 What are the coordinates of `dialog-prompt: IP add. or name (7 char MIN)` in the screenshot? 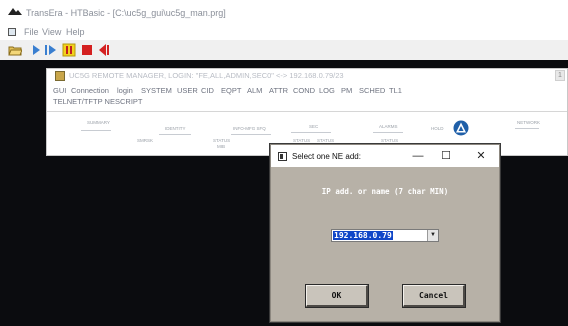 It's located at (385, 191).